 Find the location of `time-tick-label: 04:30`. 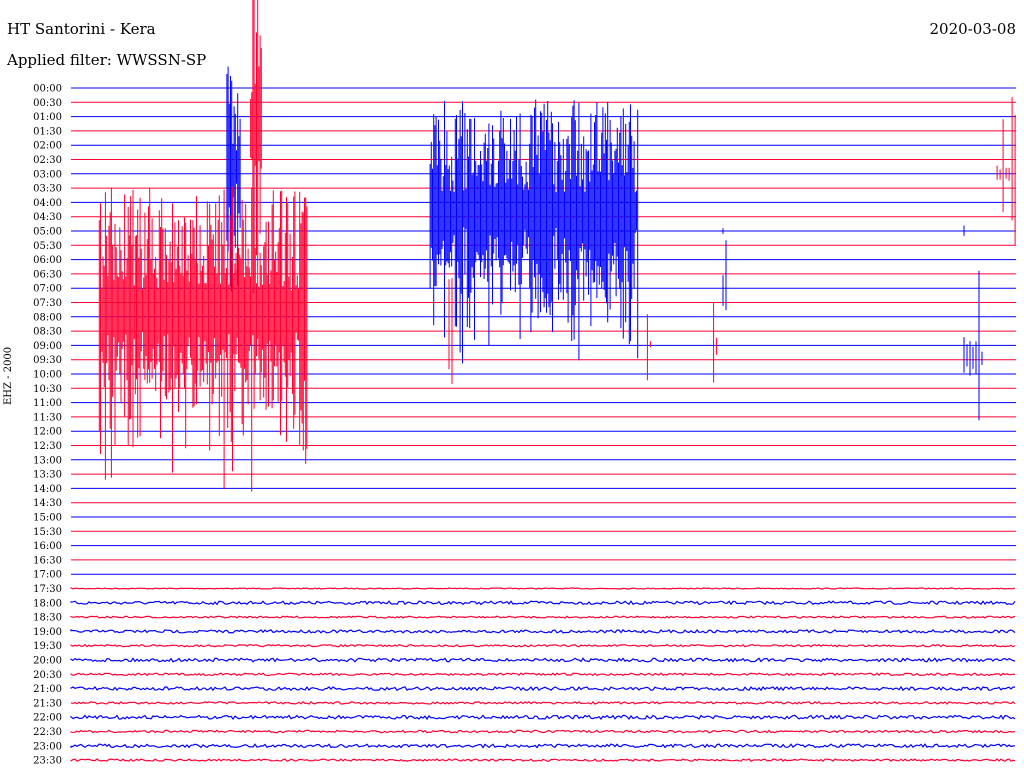

time-tick-label: 04:30 is located at coordinates (47, 217).